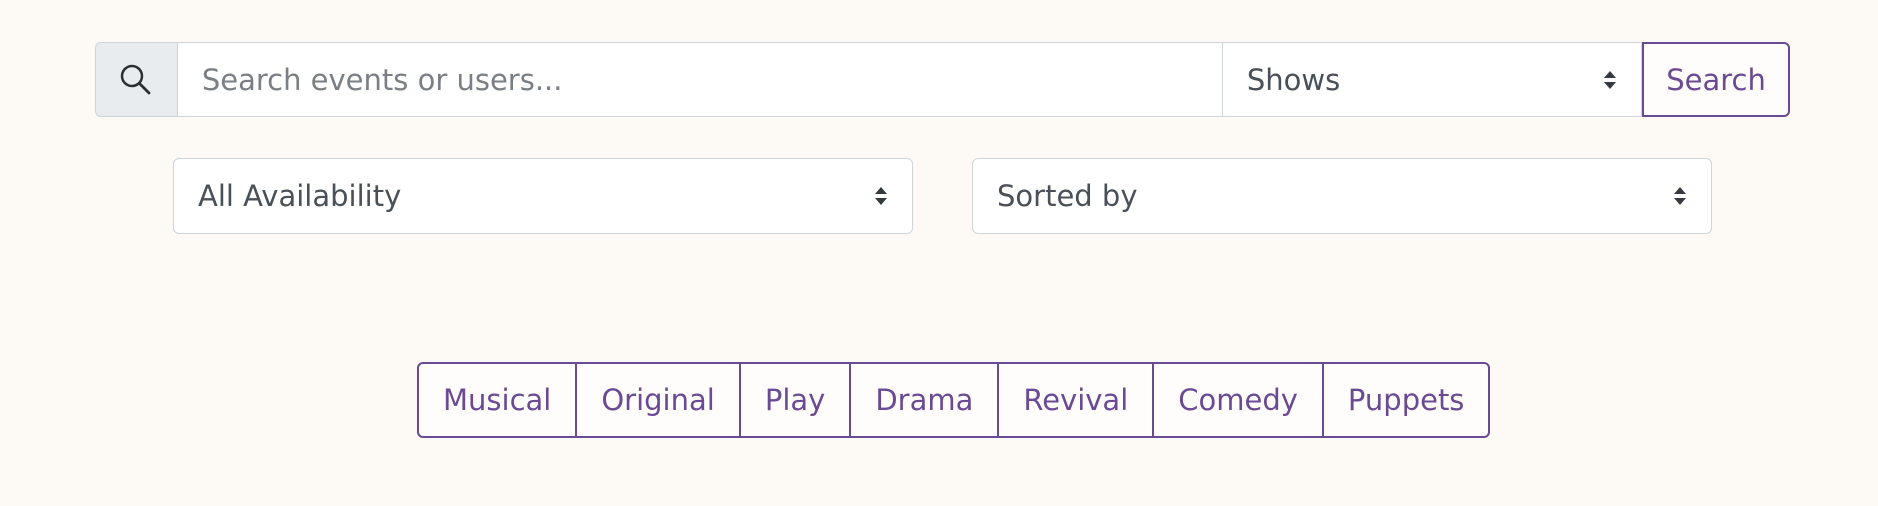 This screenshot has width=1878, height=506. I want to click on category-select: Shows, so click(1432, 79).